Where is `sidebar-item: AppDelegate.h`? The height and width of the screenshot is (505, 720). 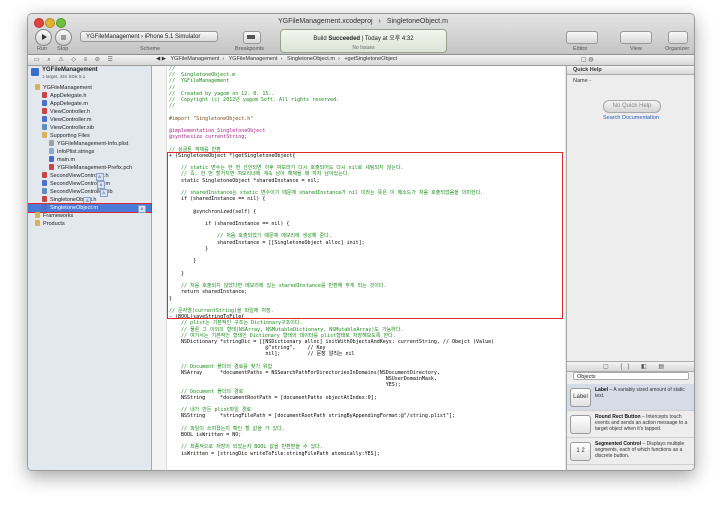
sidebar-item: AppDelegate.h is located at coordinates (57, 96).